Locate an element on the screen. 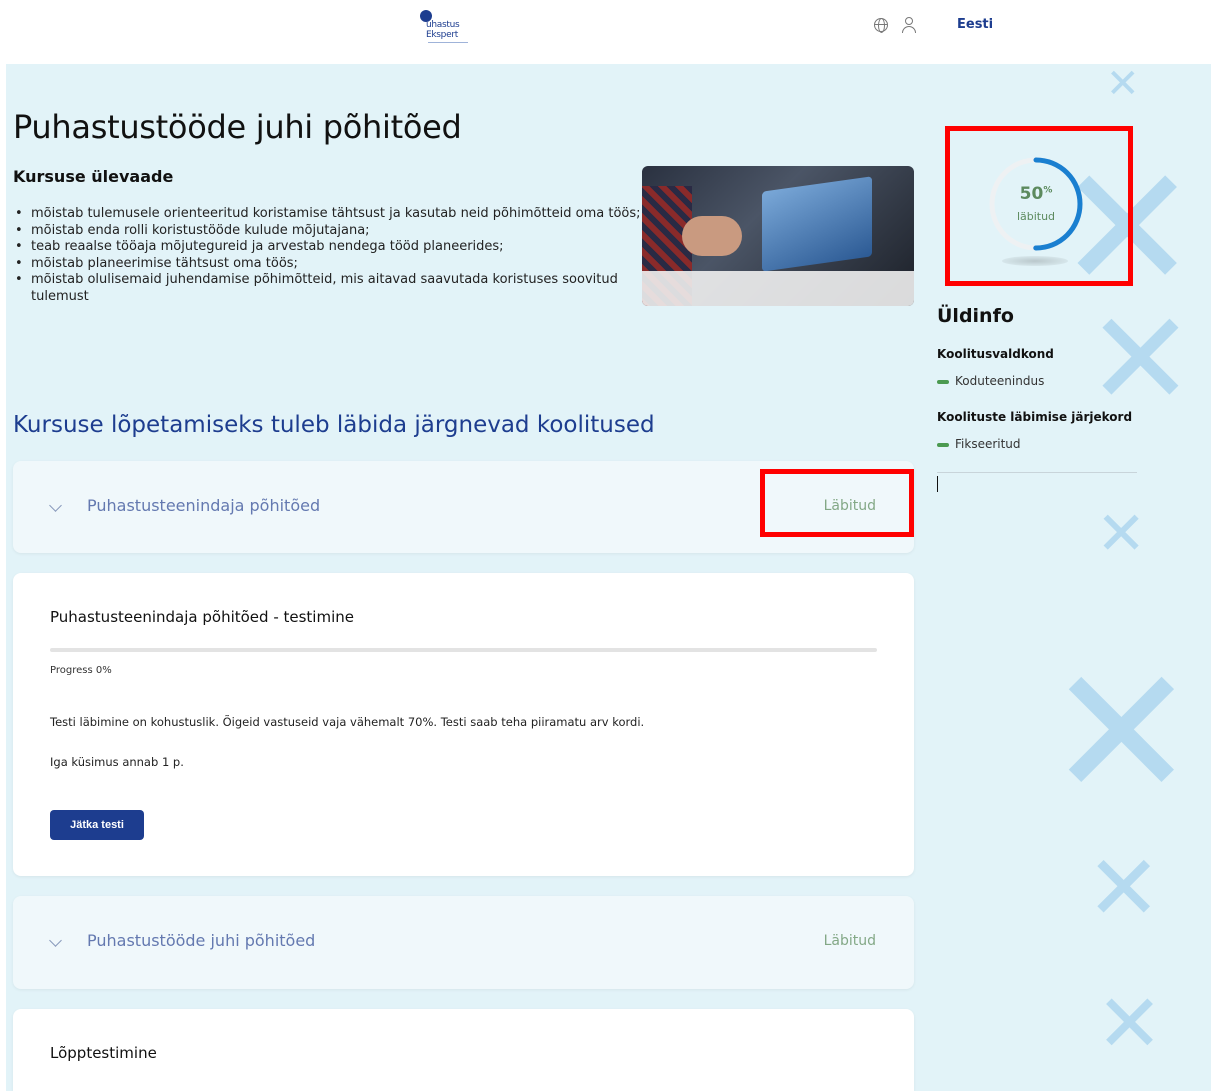 This screenshot has width=1211, height=1091. progress-bar is located at coordinates (463, 650).